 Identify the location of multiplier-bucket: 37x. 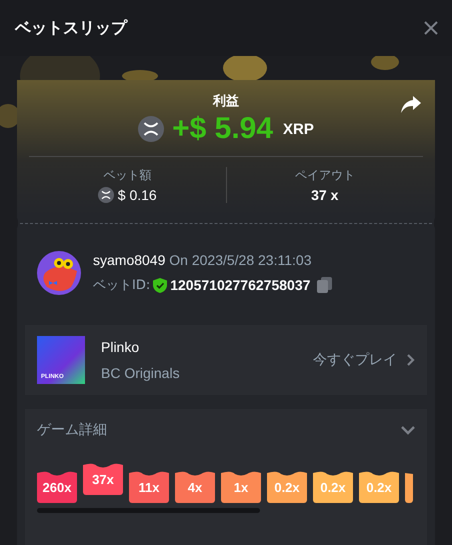
(103, 479).